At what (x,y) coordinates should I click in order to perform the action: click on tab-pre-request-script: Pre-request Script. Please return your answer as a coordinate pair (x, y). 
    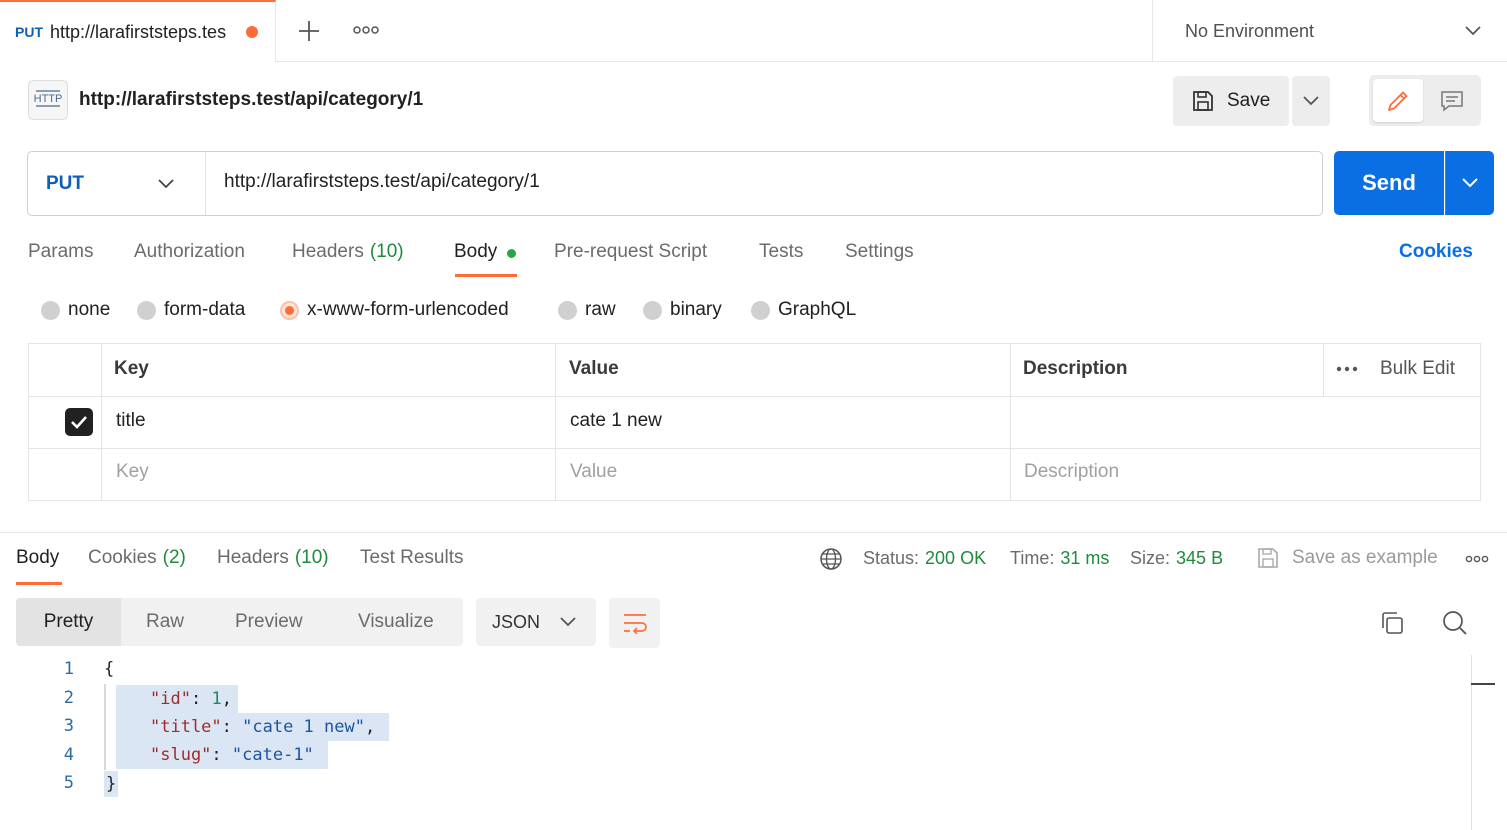
    Looking at the image, I should click on (630, 252).